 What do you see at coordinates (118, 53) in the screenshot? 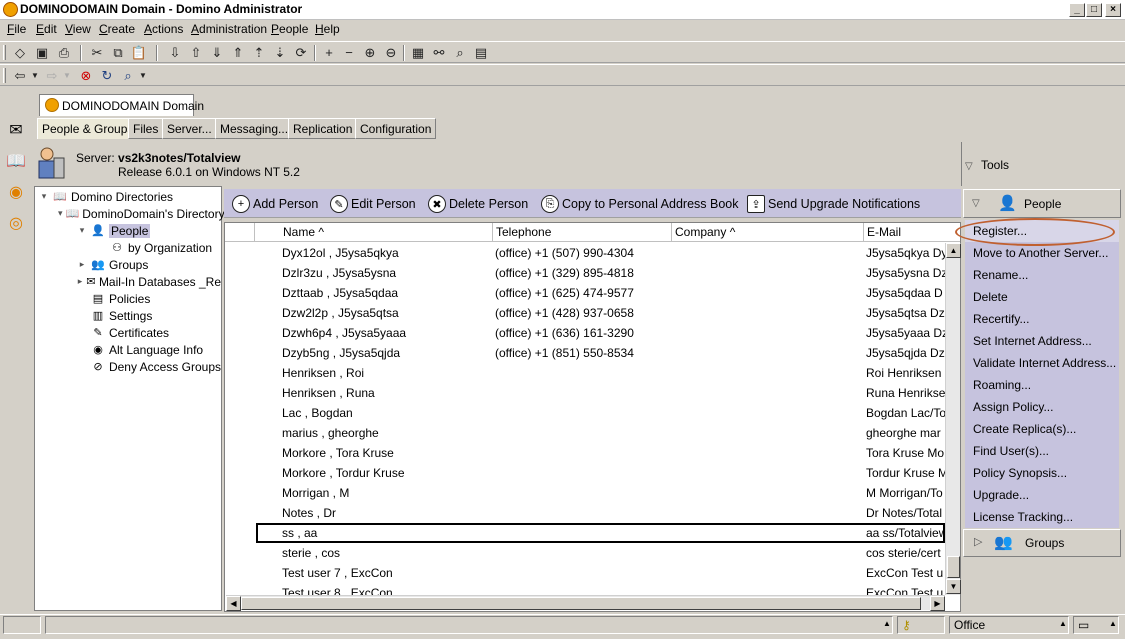
I see `copy-icon: ⧉` at bounding box center [118, 53].